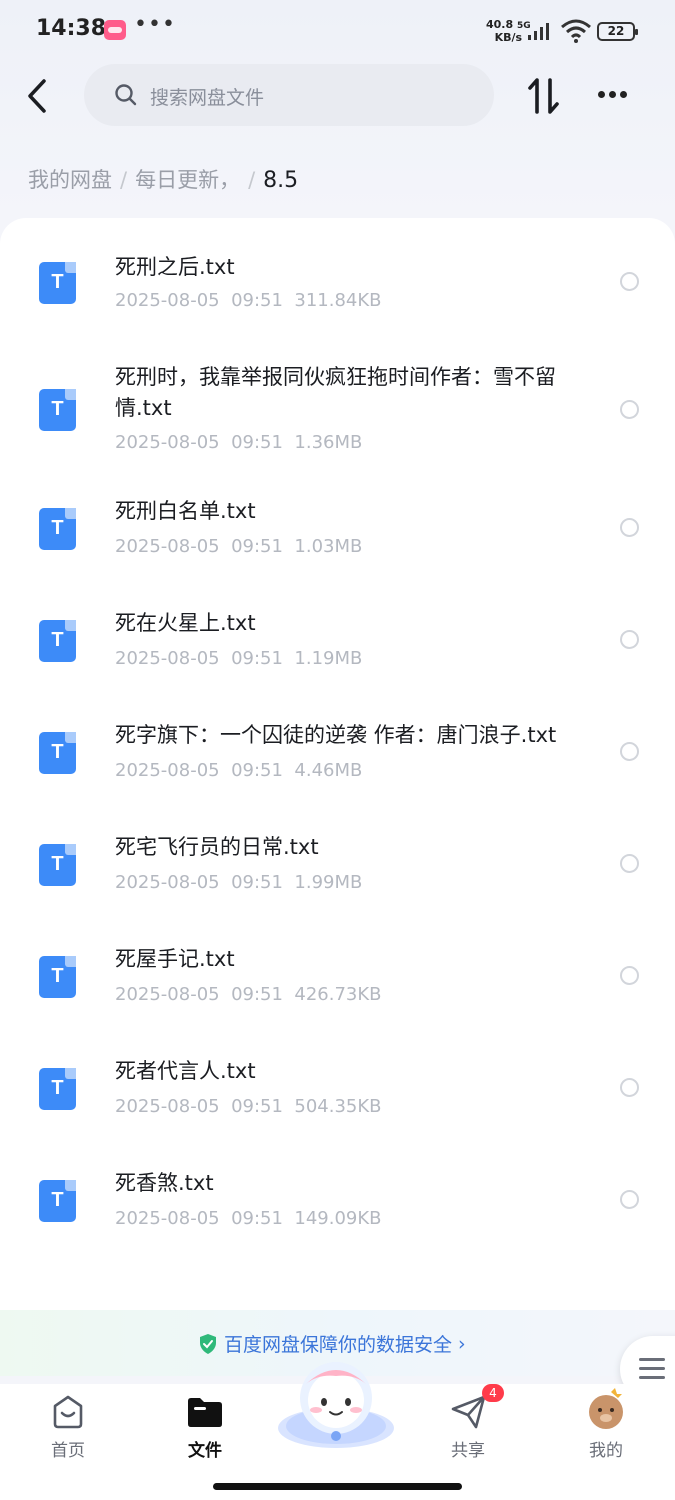 The image size is (675, 1500). What do you see at coordinates (217, 847) in the screenshot?
I see `file-name: 死宅飞行员的日常.txt` at bounding box center [217, 847].